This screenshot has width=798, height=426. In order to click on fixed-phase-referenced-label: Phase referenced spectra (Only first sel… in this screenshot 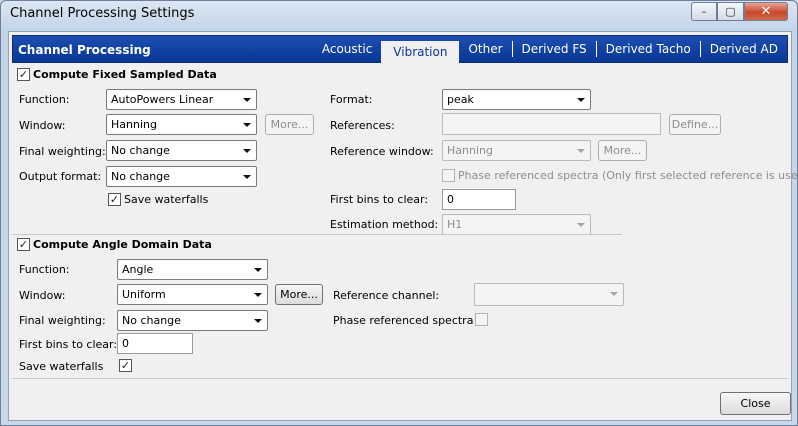, I will do `click(628, 175)`.